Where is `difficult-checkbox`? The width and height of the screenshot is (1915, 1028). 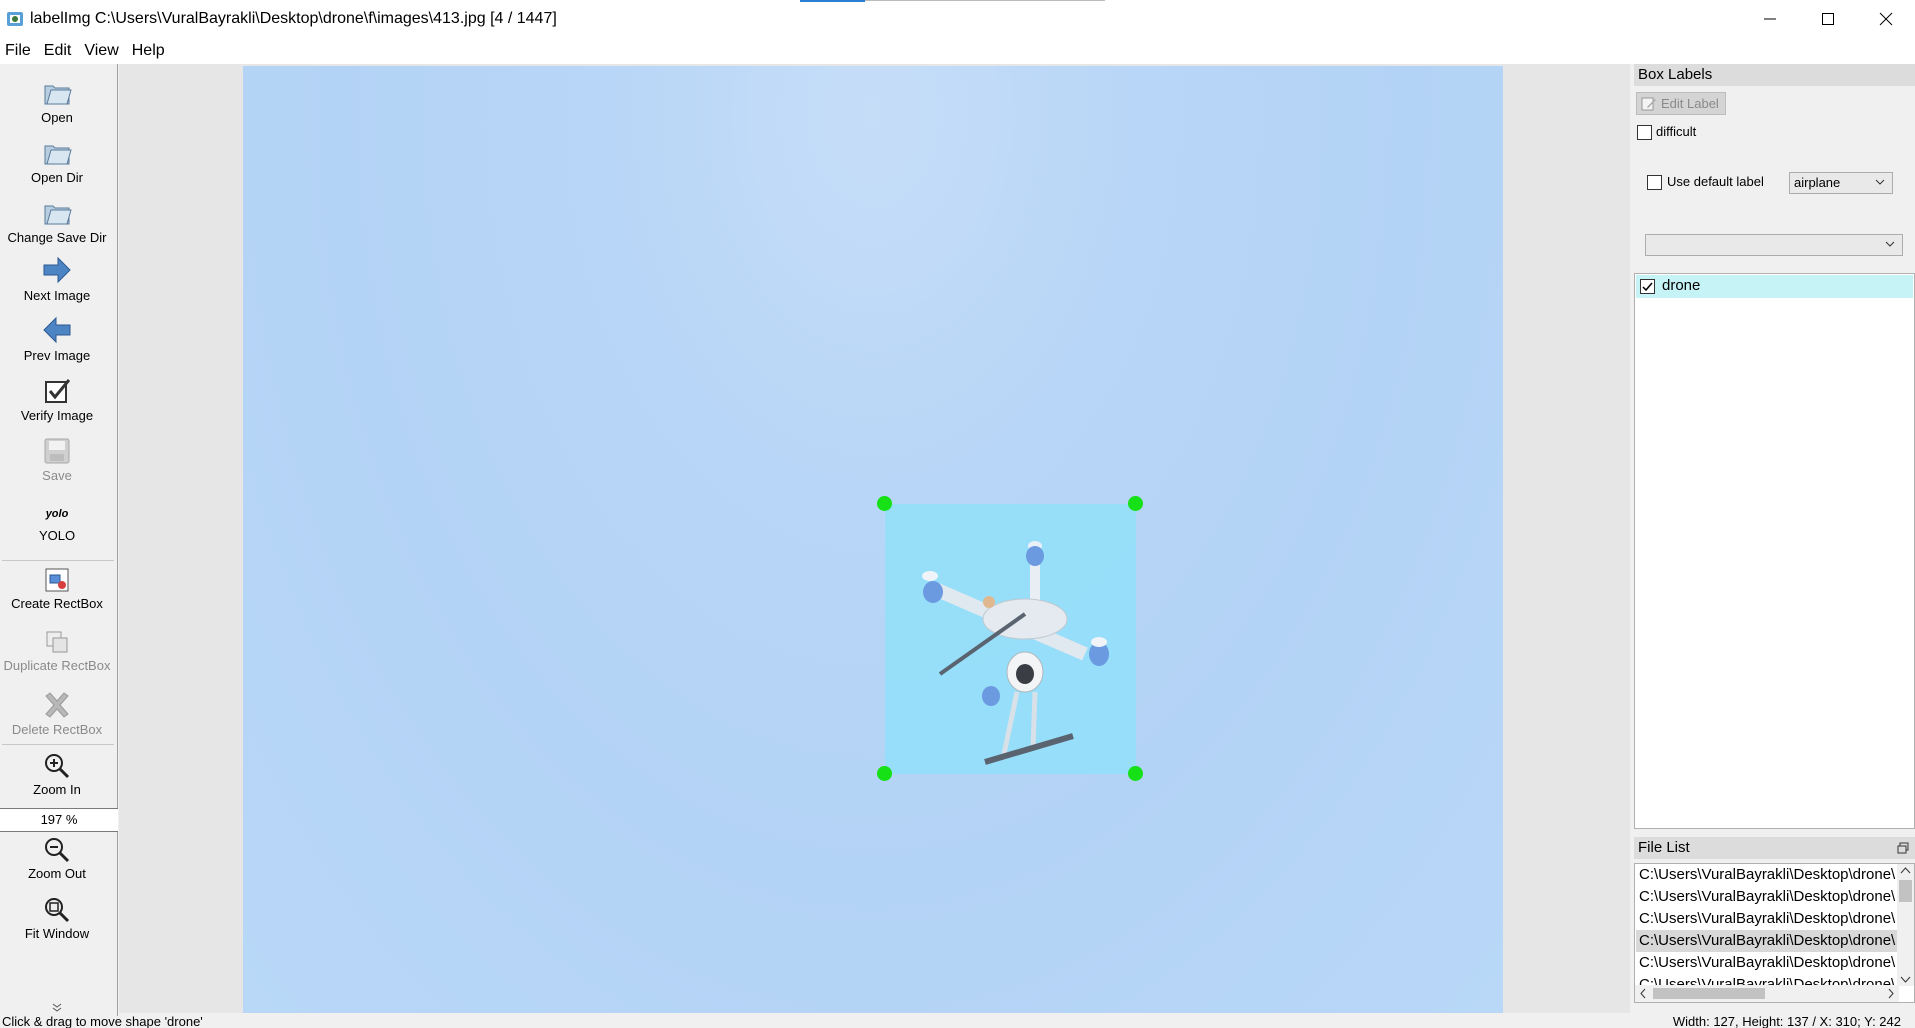
difficult-checkbox is located at coordinates (1644, 132).